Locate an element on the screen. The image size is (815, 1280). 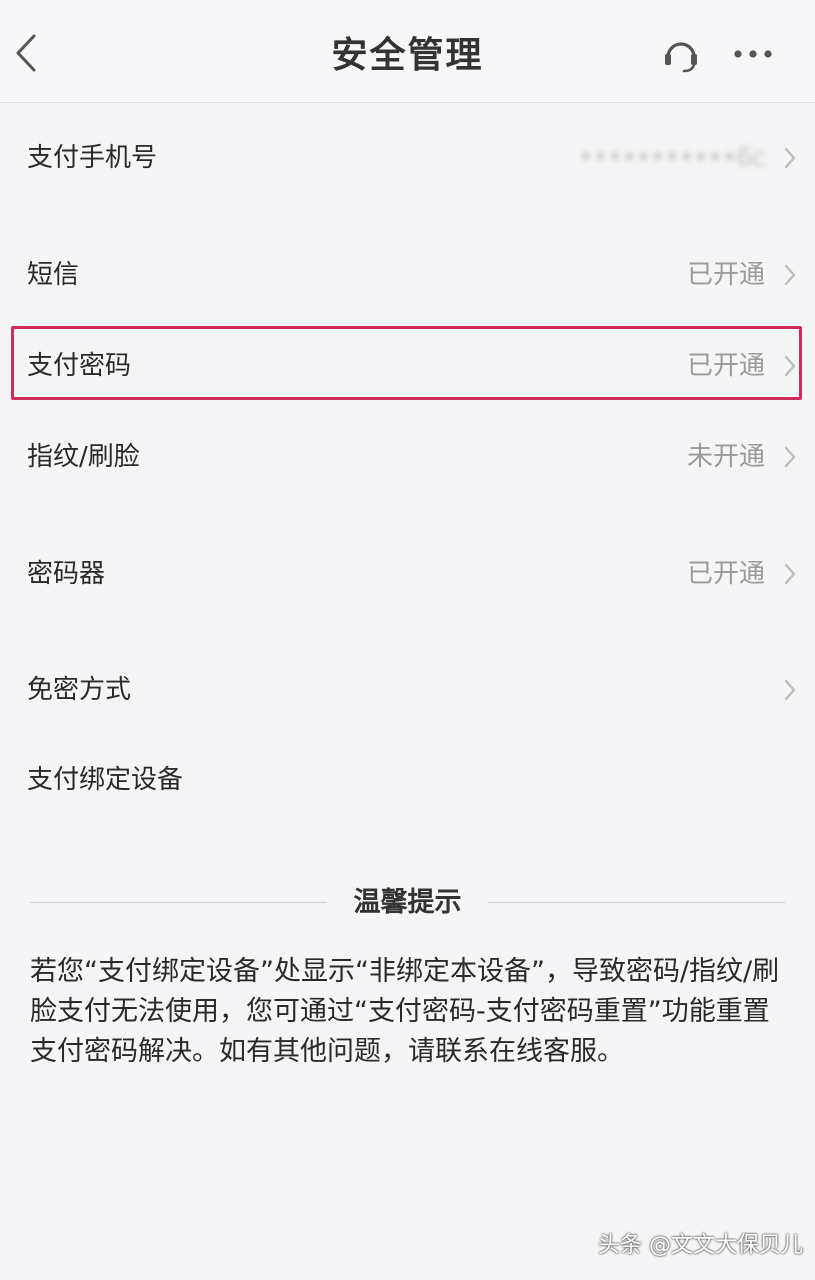
row-label: 指纹/刷脸 is located at coordinates (83, 457).